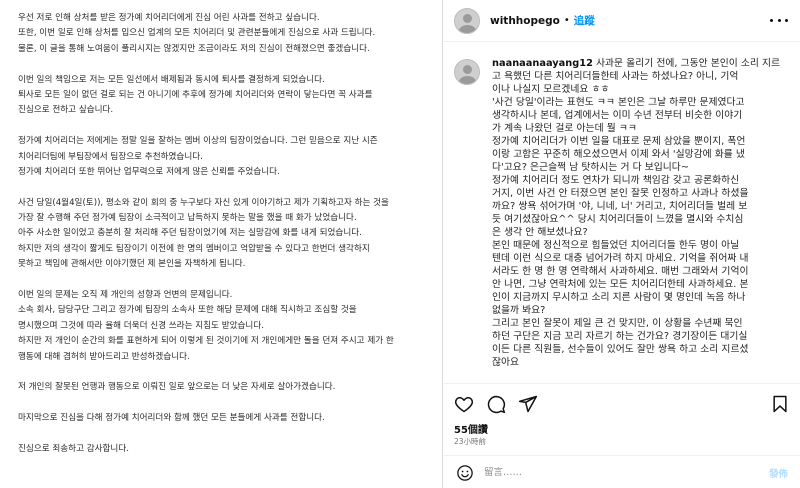  What do you see at coordinates (616, 180) in the screenshot?
I see `comment-line: 정가예 치어리더 정도 연차가 되니까 책임감 갖고 공론화하신` at bounding box center [616, 180].